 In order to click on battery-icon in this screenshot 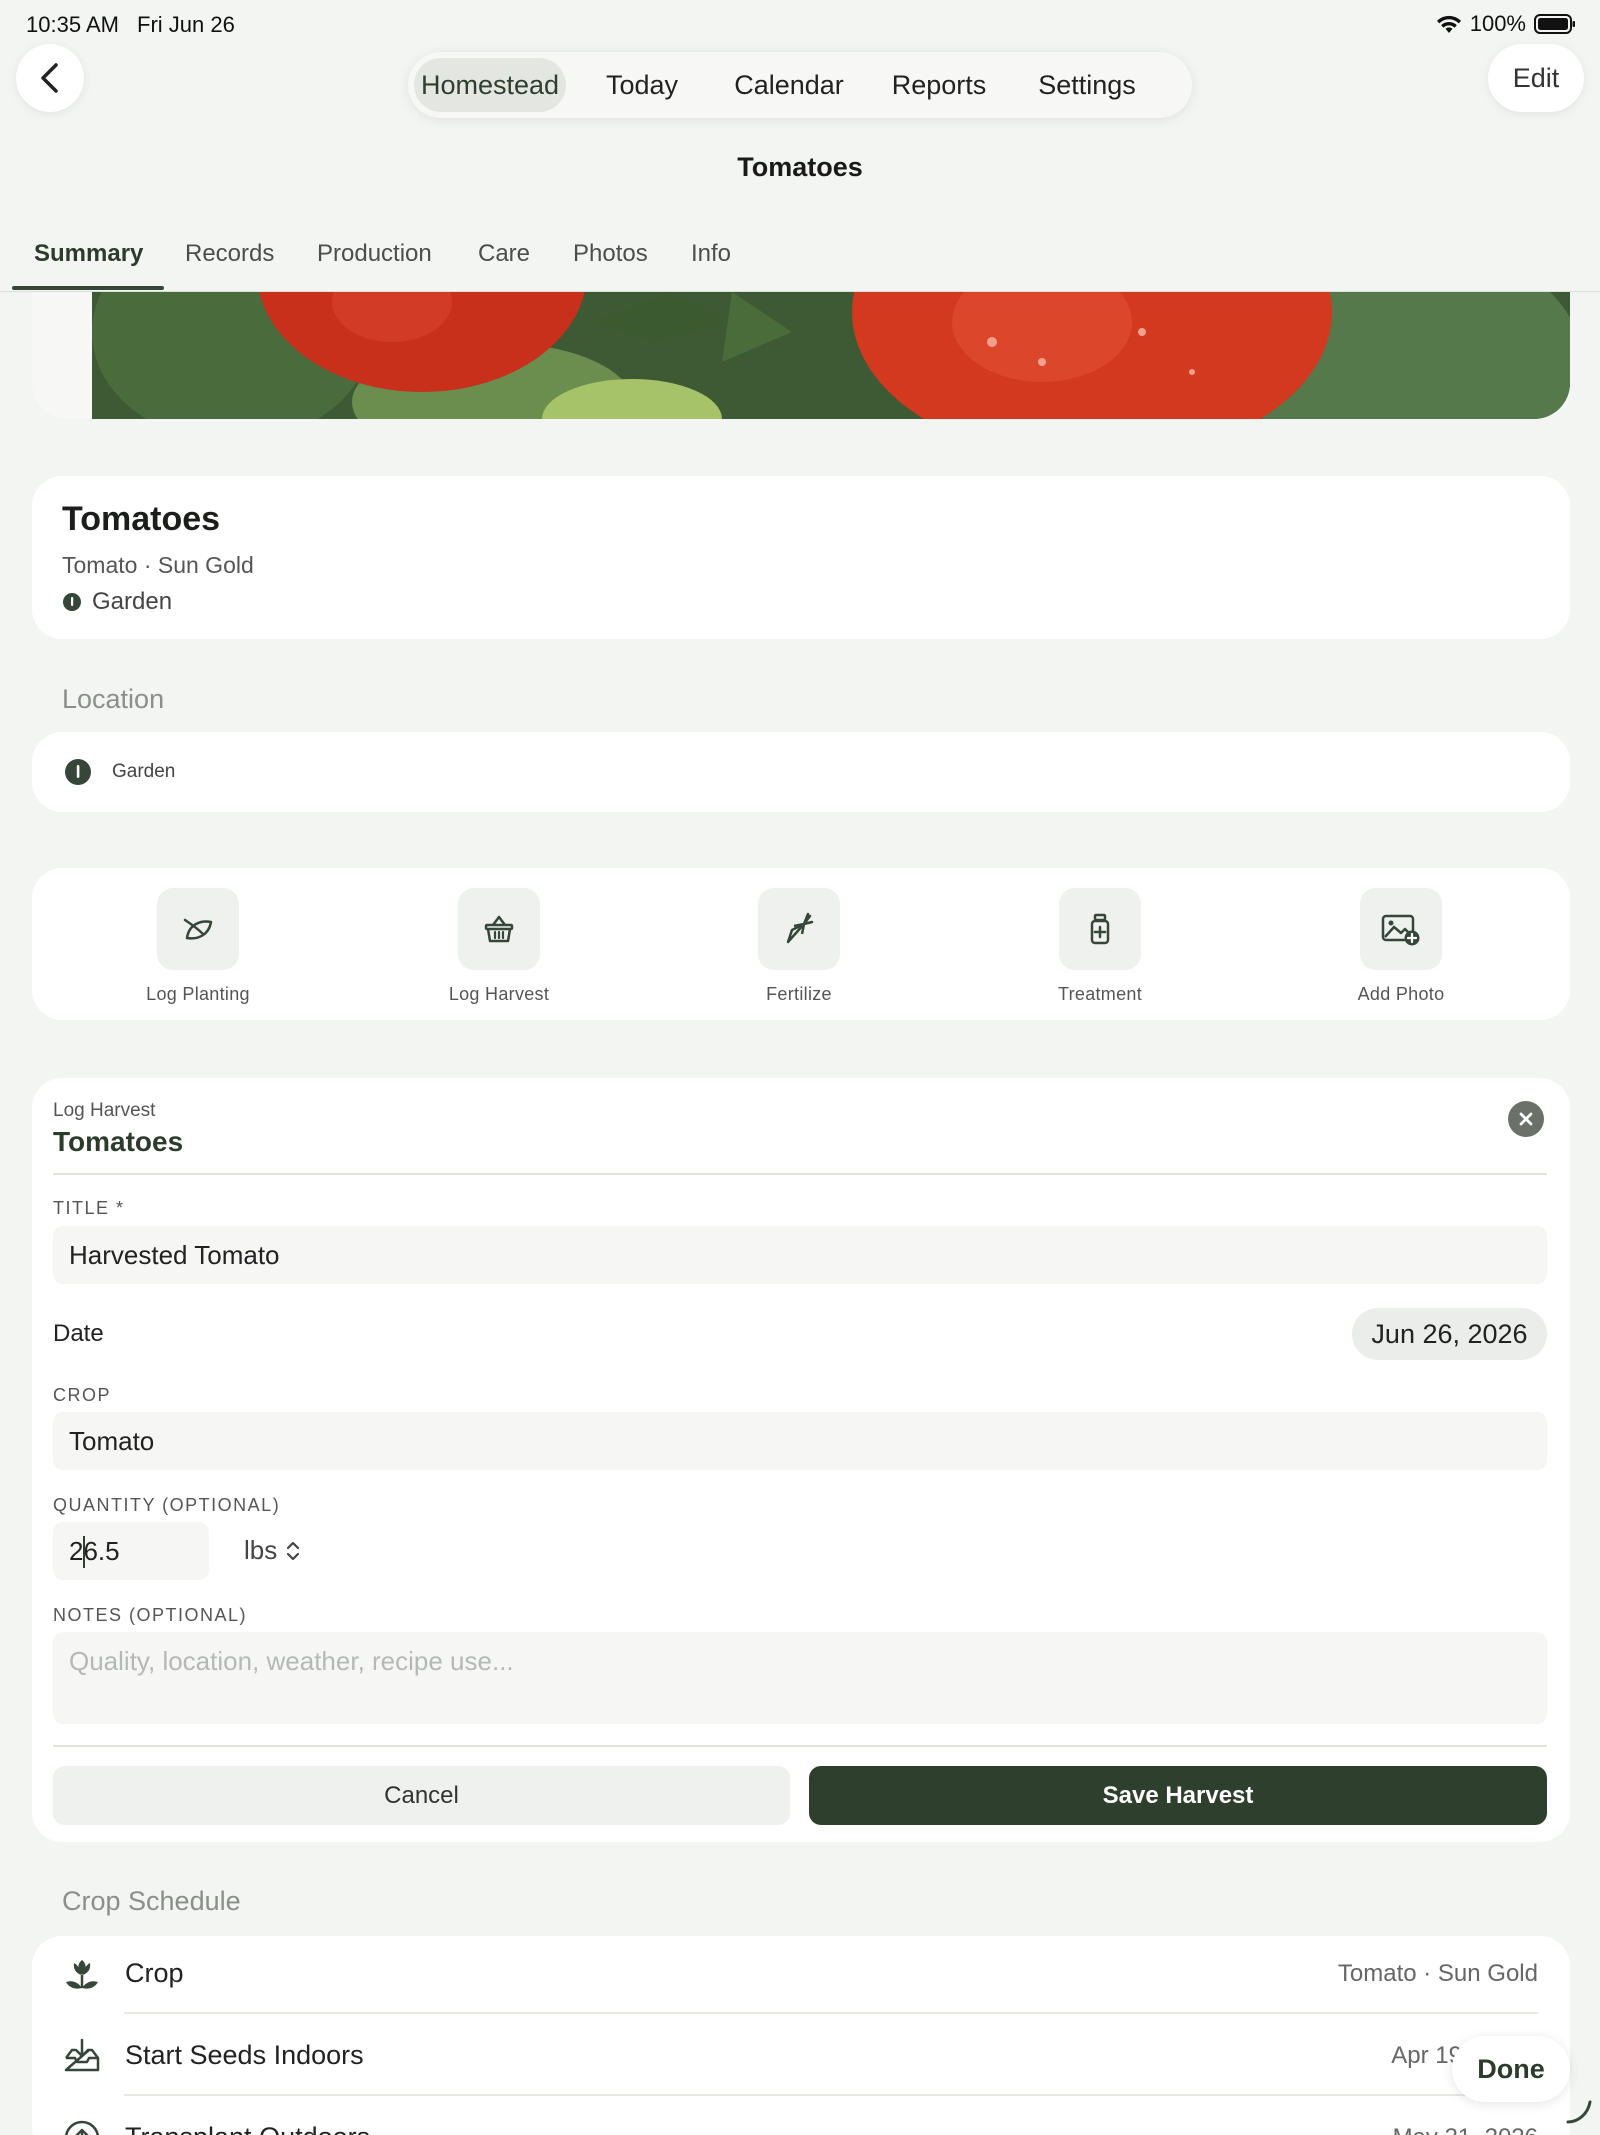, I will do `click(1555, 24)`.